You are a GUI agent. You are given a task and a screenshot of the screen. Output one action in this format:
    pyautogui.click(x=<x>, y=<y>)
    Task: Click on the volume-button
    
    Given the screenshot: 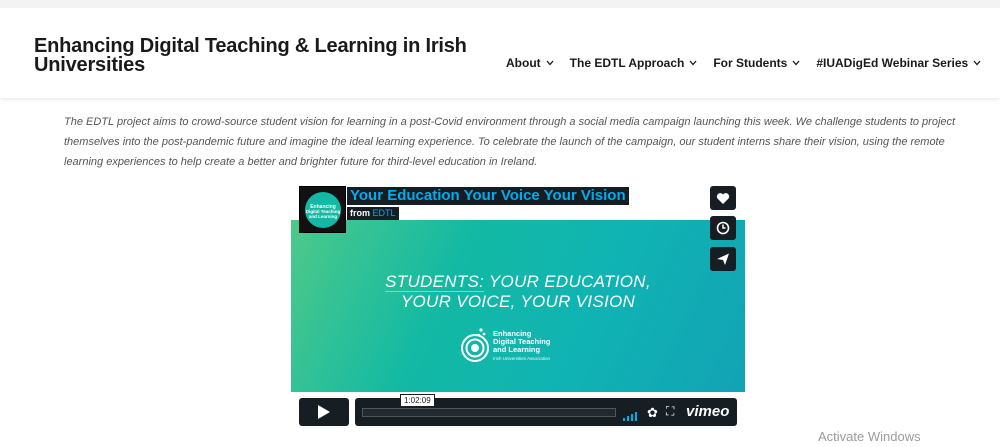 What is the action you would take?
    pyautogui.click(x=631, y=417)
    